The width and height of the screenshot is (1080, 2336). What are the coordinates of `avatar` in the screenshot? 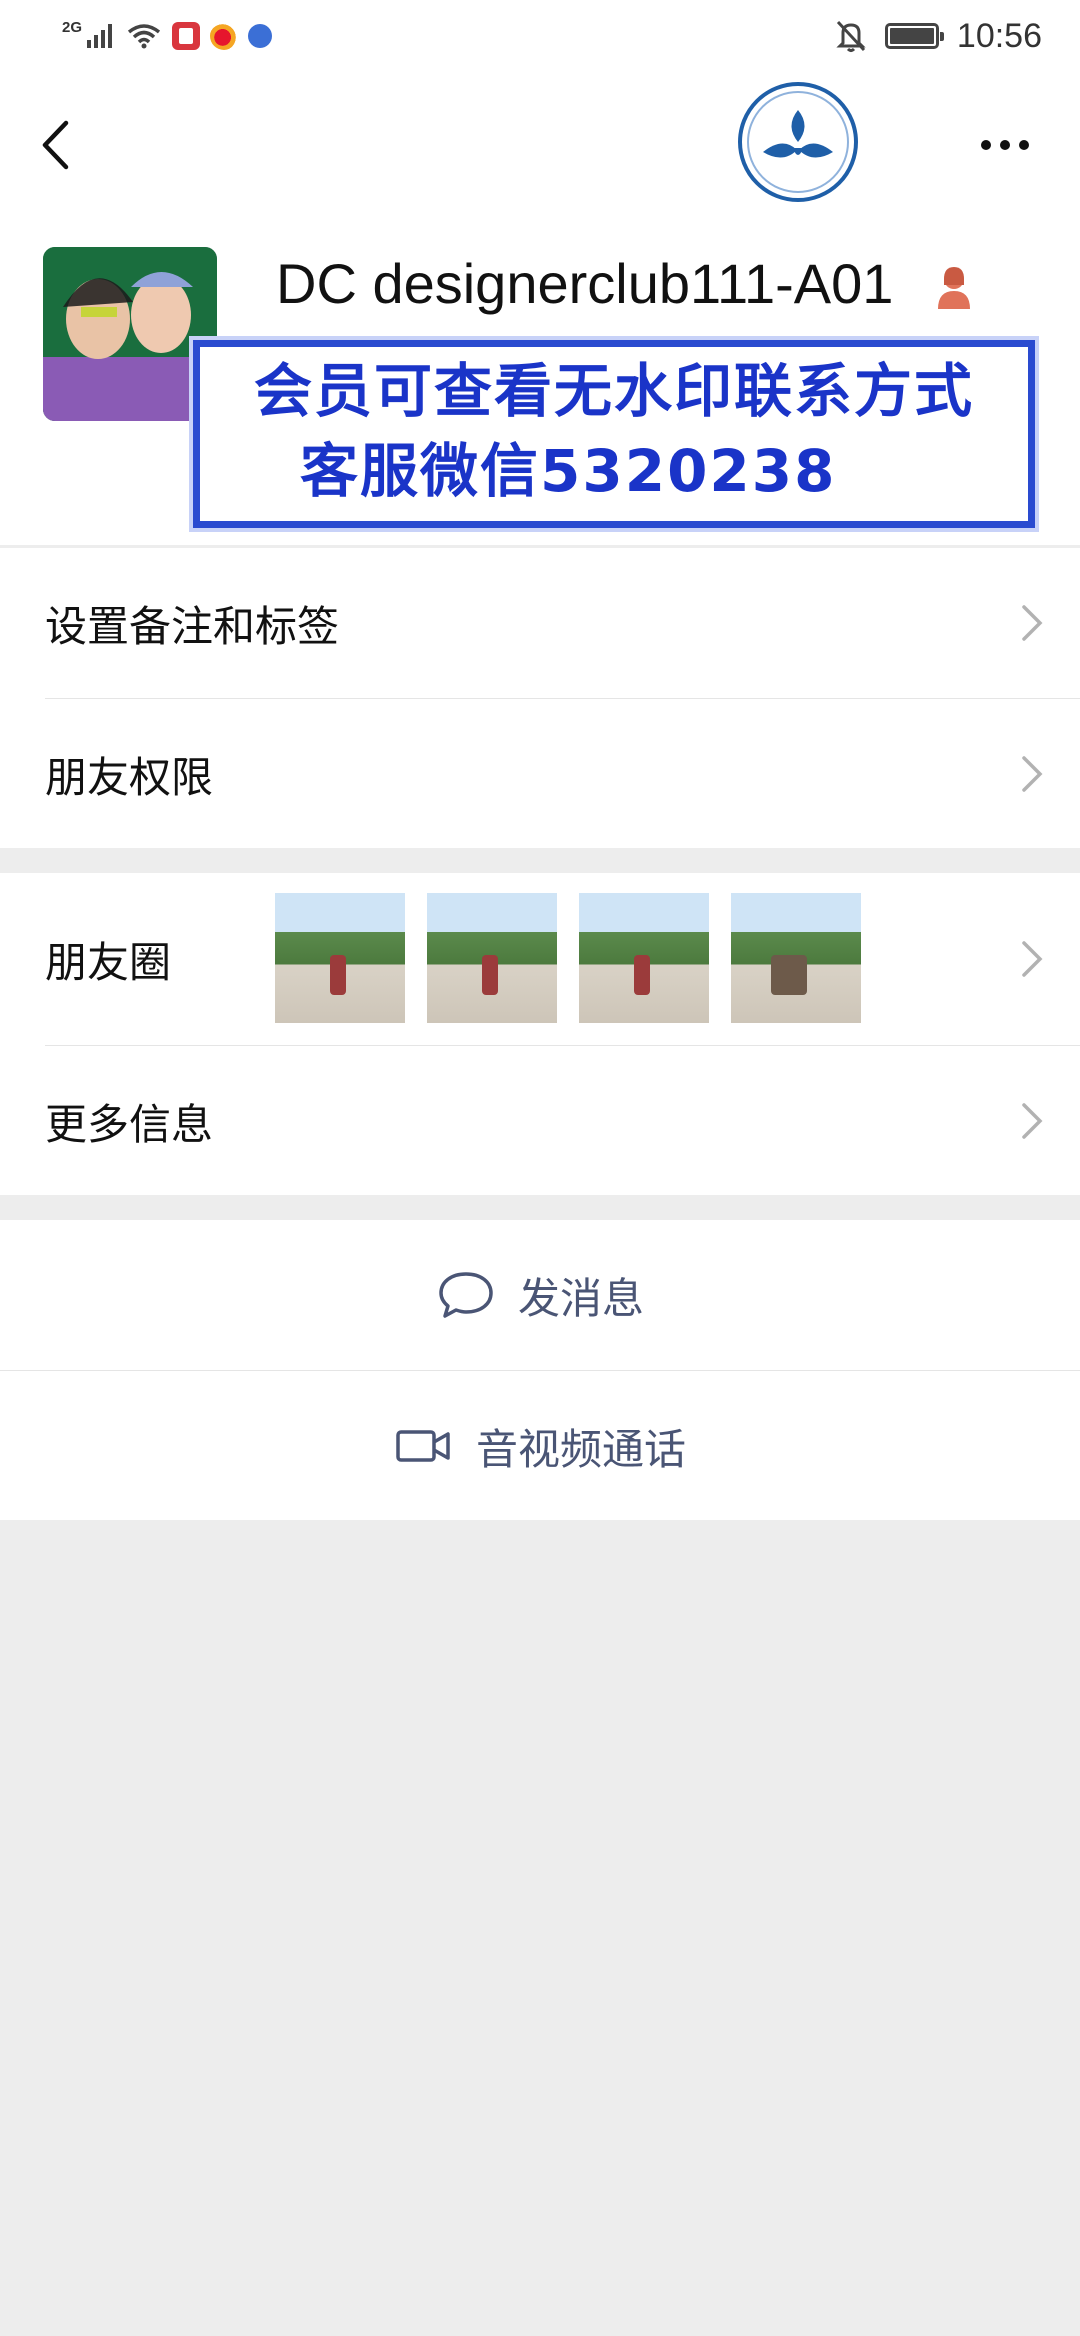 It's located at (130, 334).